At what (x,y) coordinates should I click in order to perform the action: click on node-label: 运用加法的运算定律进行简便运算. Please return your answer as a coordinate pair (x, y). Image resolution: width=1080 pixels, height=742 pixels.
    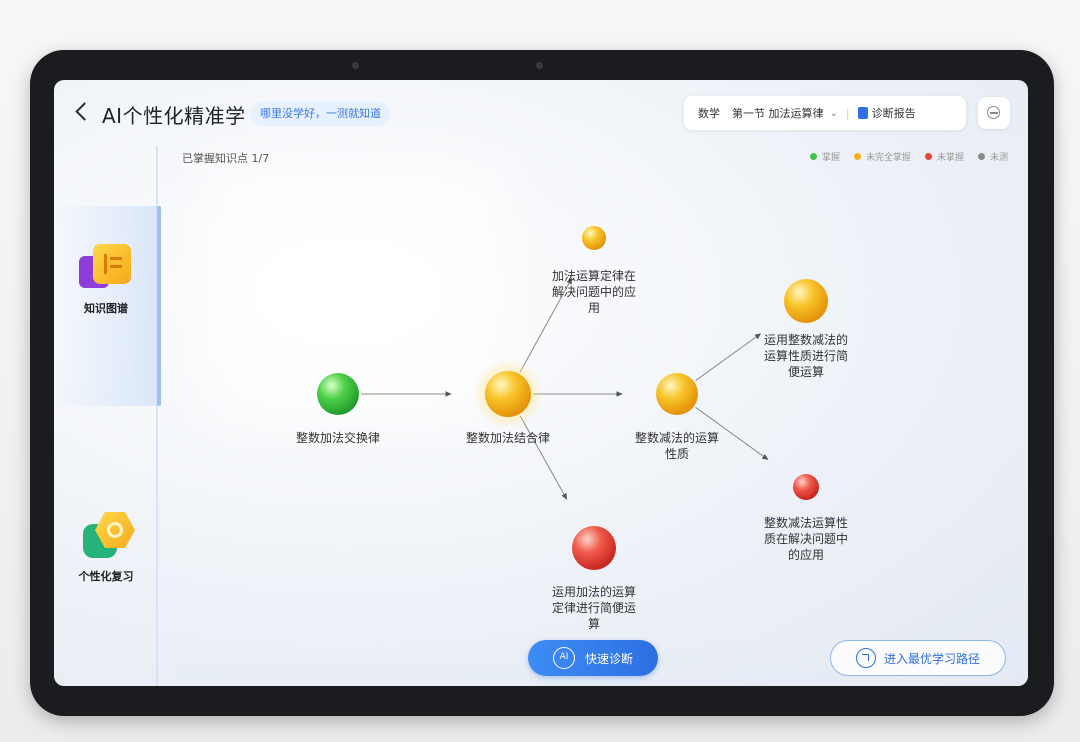
    Looking at the image, I should click on (594, 607).